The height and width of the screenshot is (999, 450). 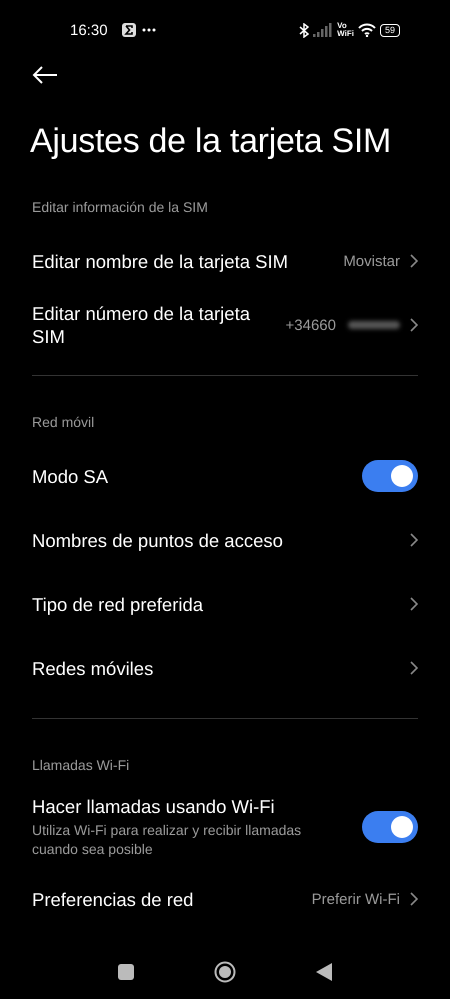 I want to click on signal-icon, so click(x=323, y=30).